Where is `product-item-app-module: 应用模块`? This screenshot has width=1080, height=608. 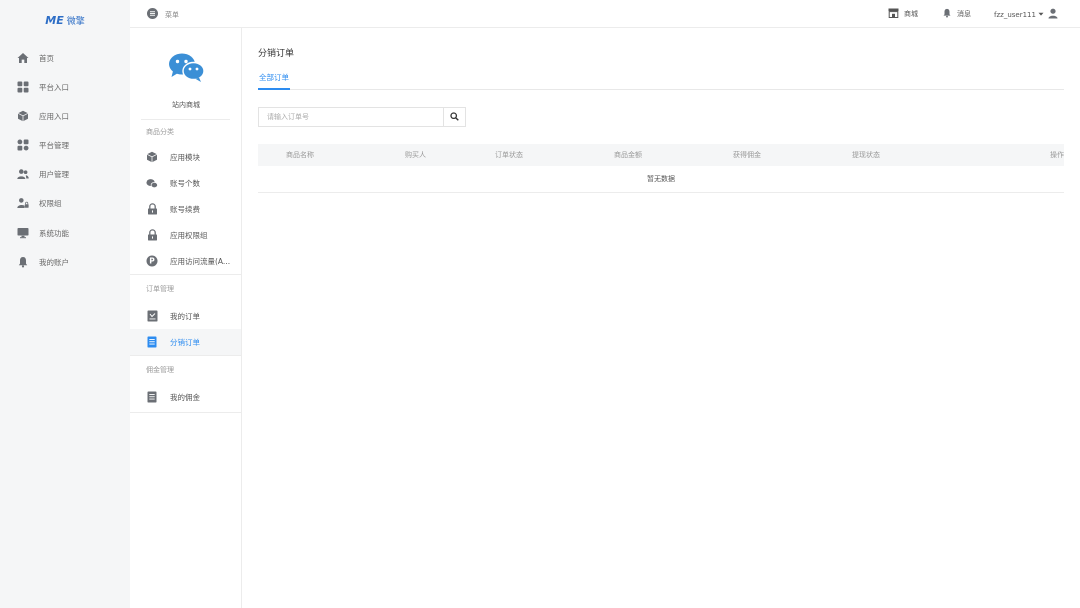 product-item-app-module: 应用模块 is located at coordinates (185, 157).